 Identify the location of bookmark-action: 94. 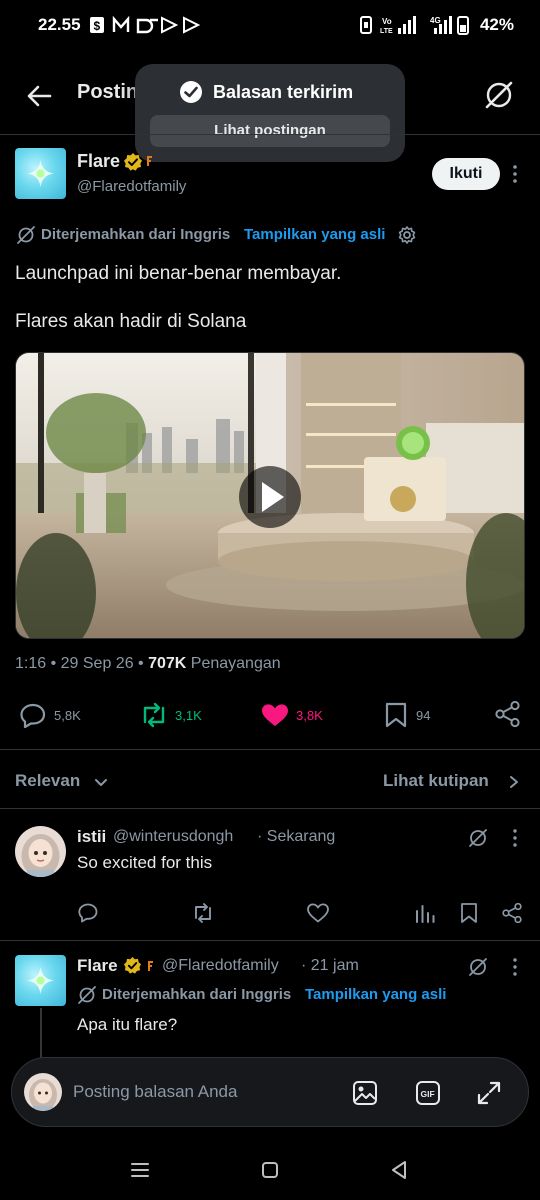
(419, 715).